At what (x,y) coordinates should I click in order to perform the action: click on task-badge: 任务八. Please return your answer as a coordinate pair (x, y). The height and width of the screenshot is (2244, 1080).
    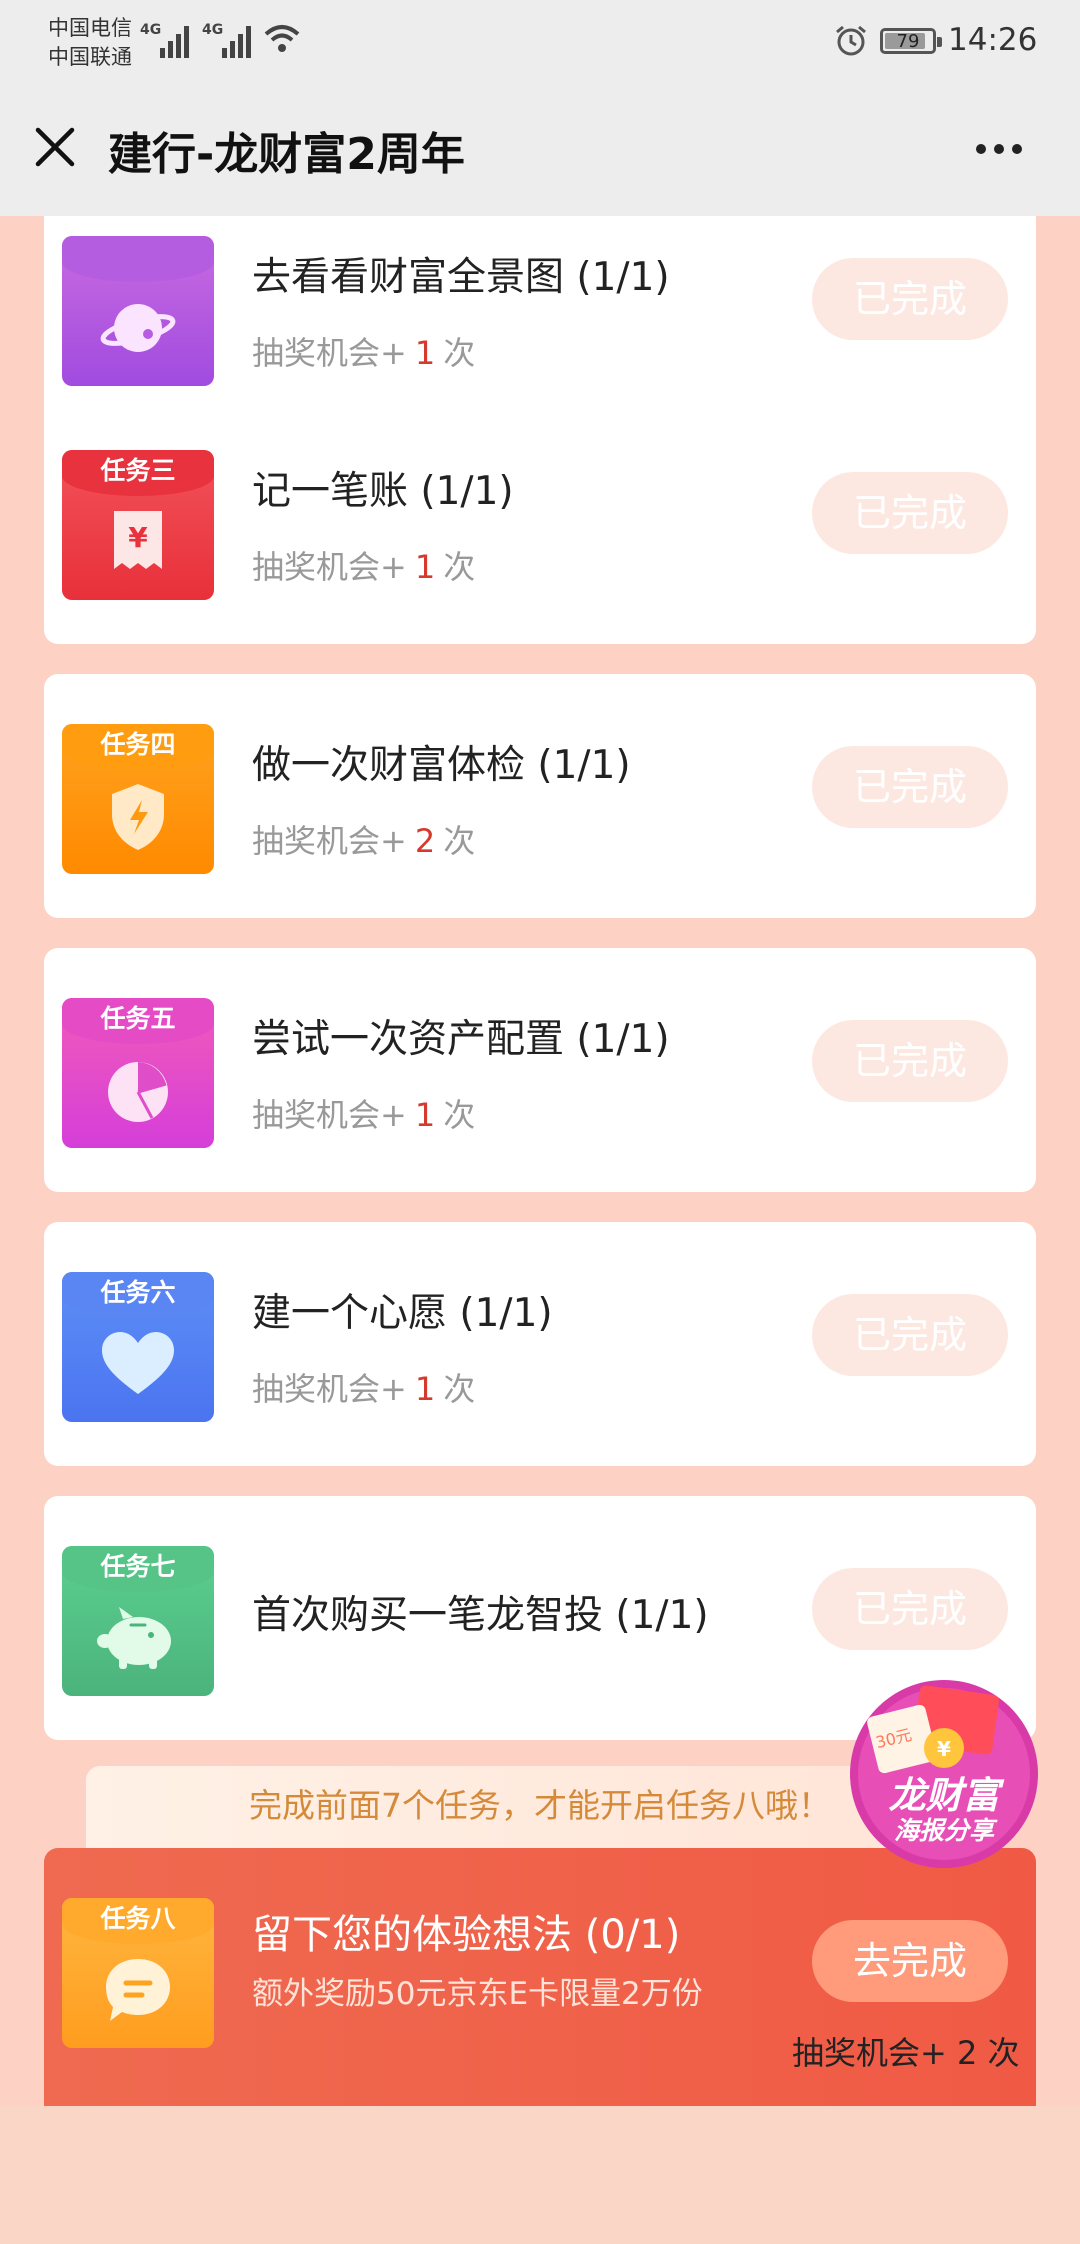
    Looking at the image, I should click on (138, 1973).